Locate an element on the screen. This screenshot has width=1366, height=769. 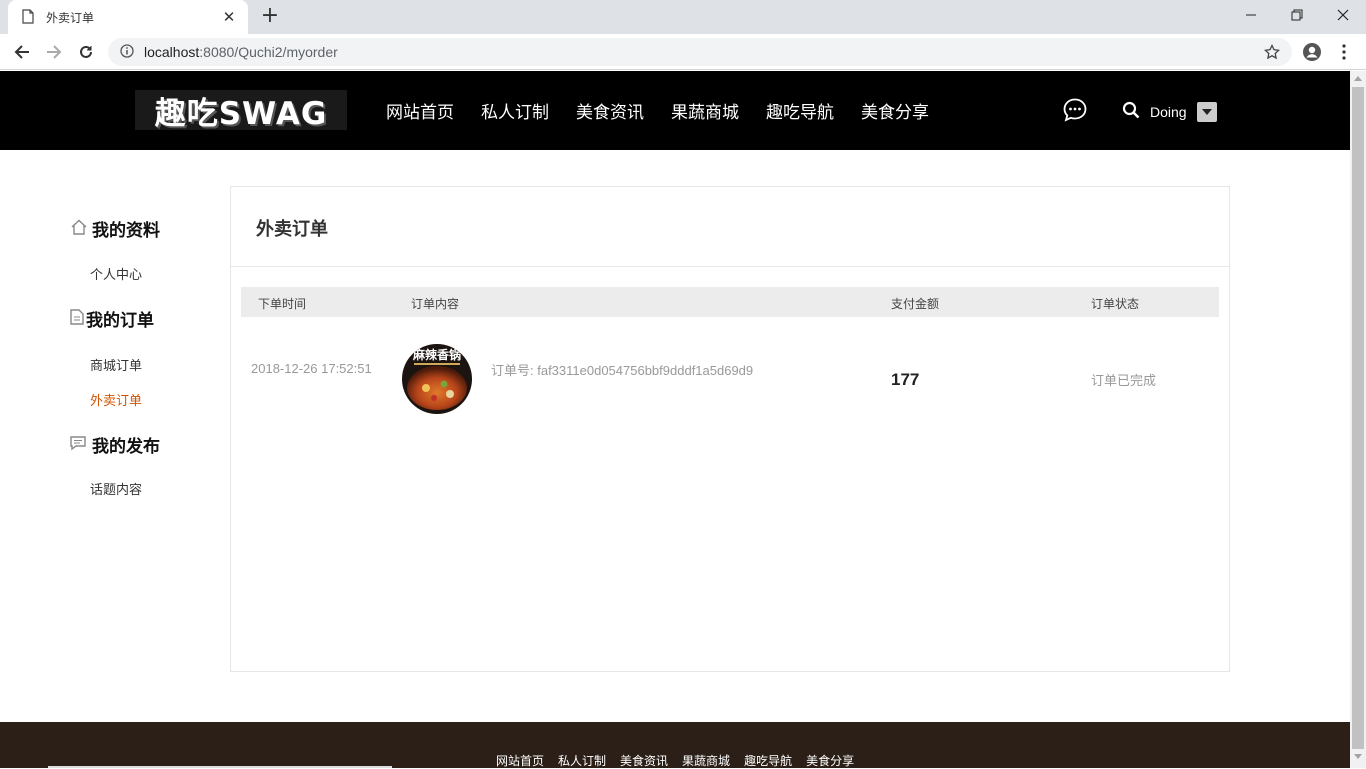
new-tab-icon: + is located at coordinates (270, 17).